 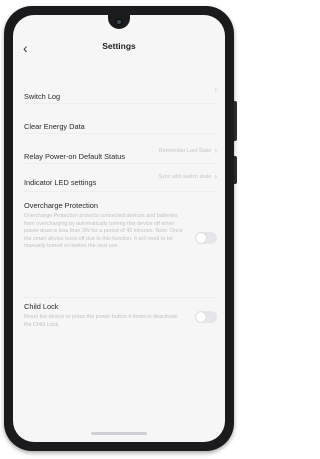 I want to click on child-lock-toggle, so click(x=206, y=317).